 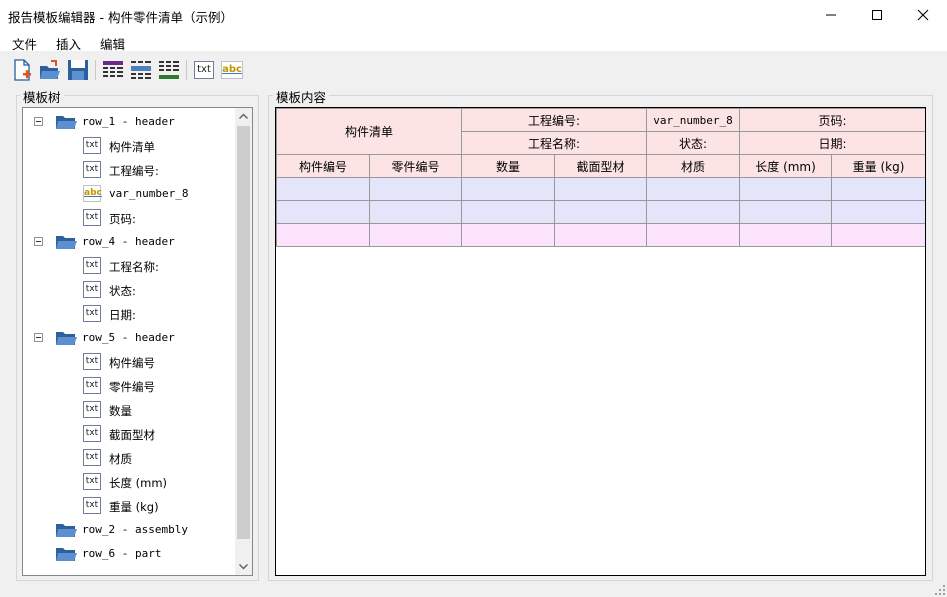 I want to click on tree-leaf: txt 零件编号, so click(x=129, y=386).